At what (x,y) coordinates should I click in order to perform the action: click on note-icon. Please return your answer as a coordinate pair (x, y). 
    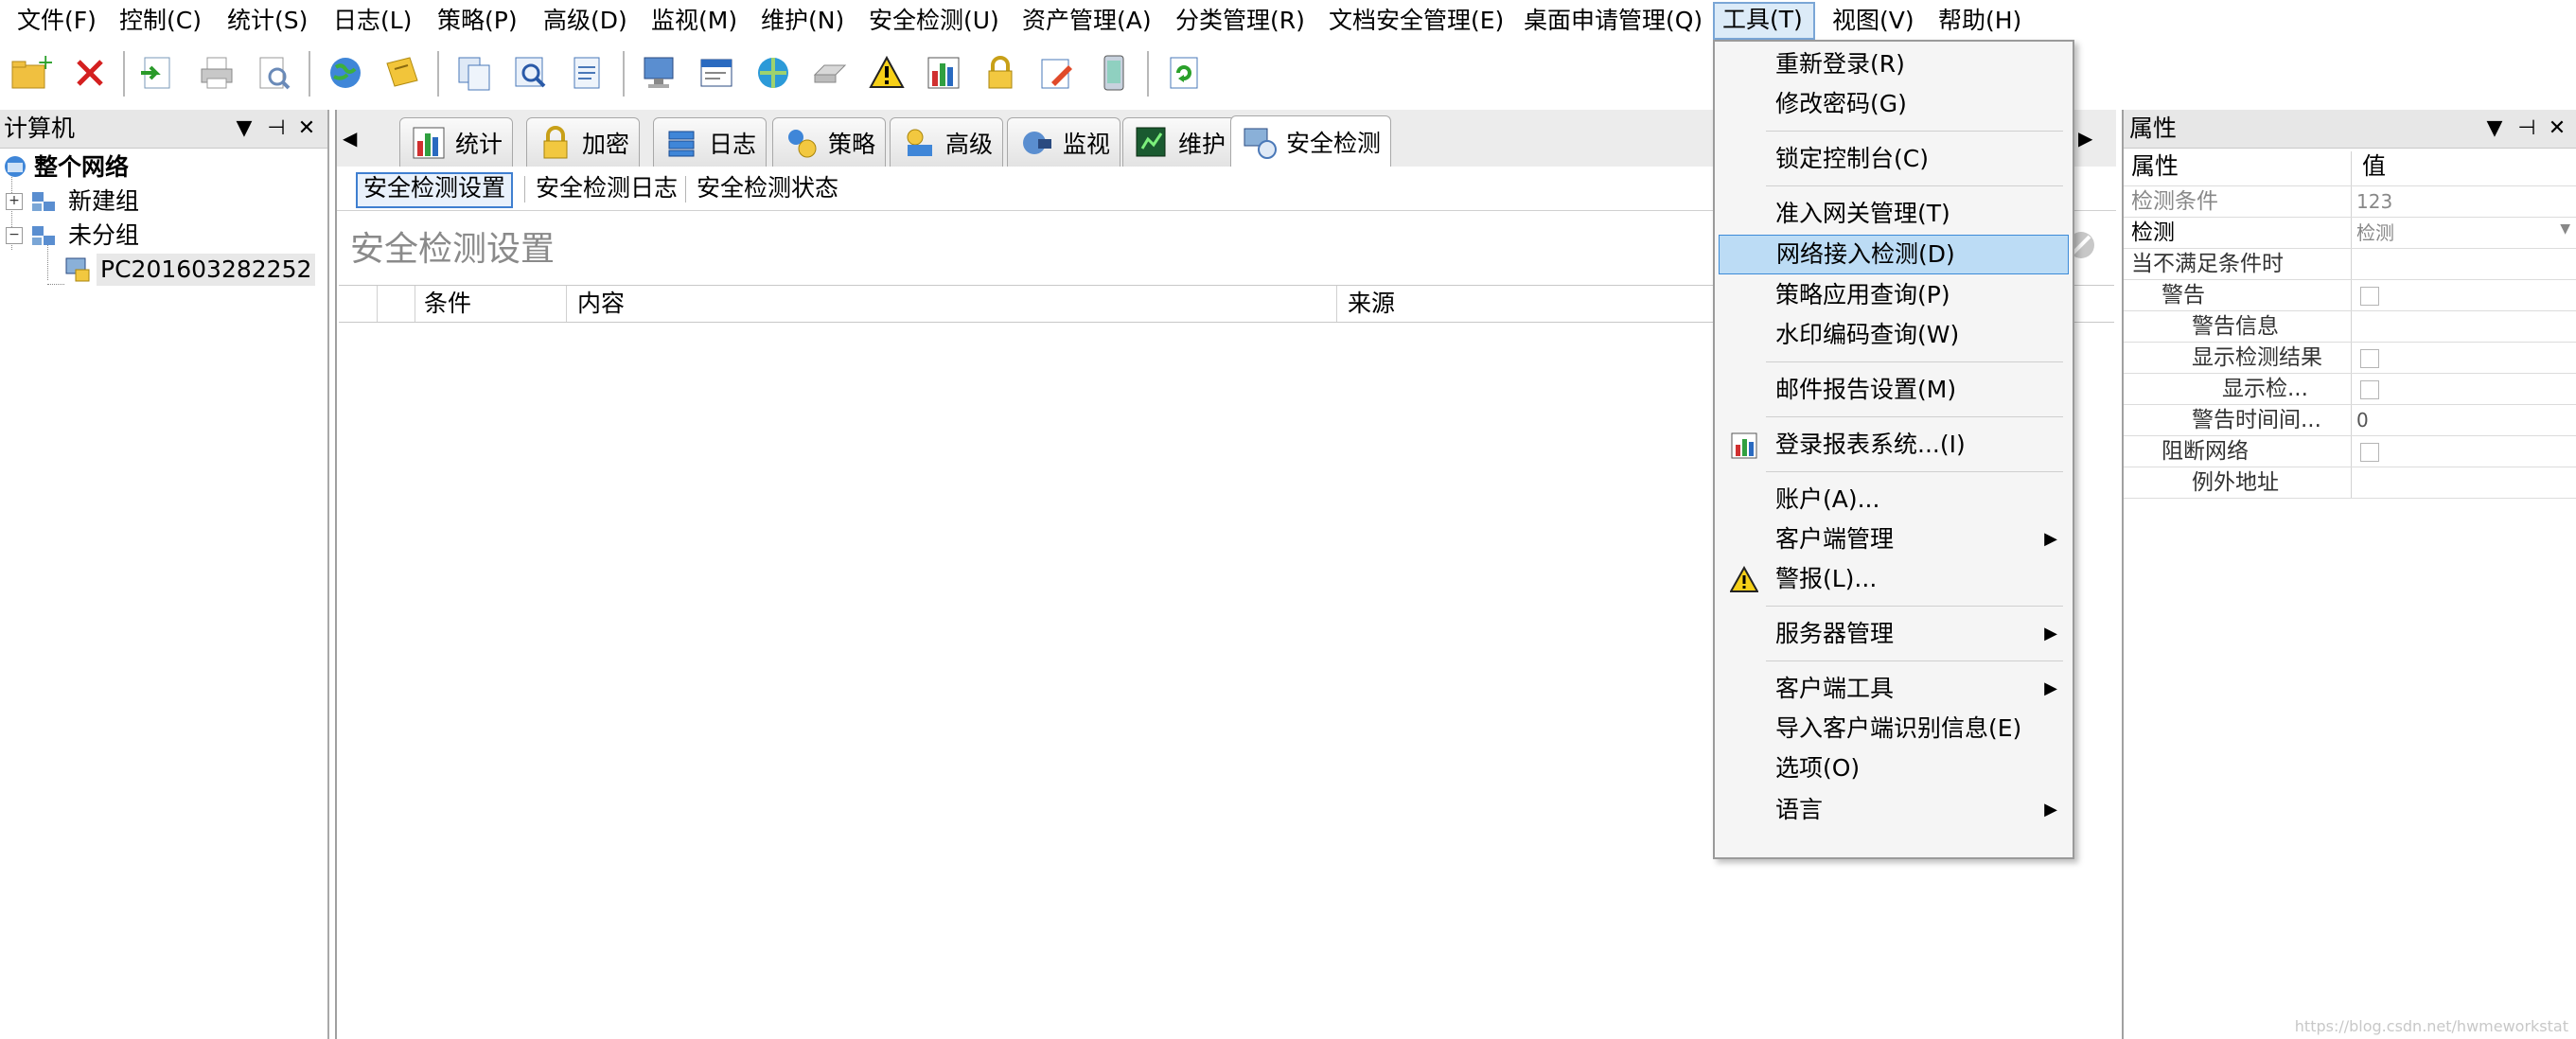
    Looking at the image, I should click on (402, 73).